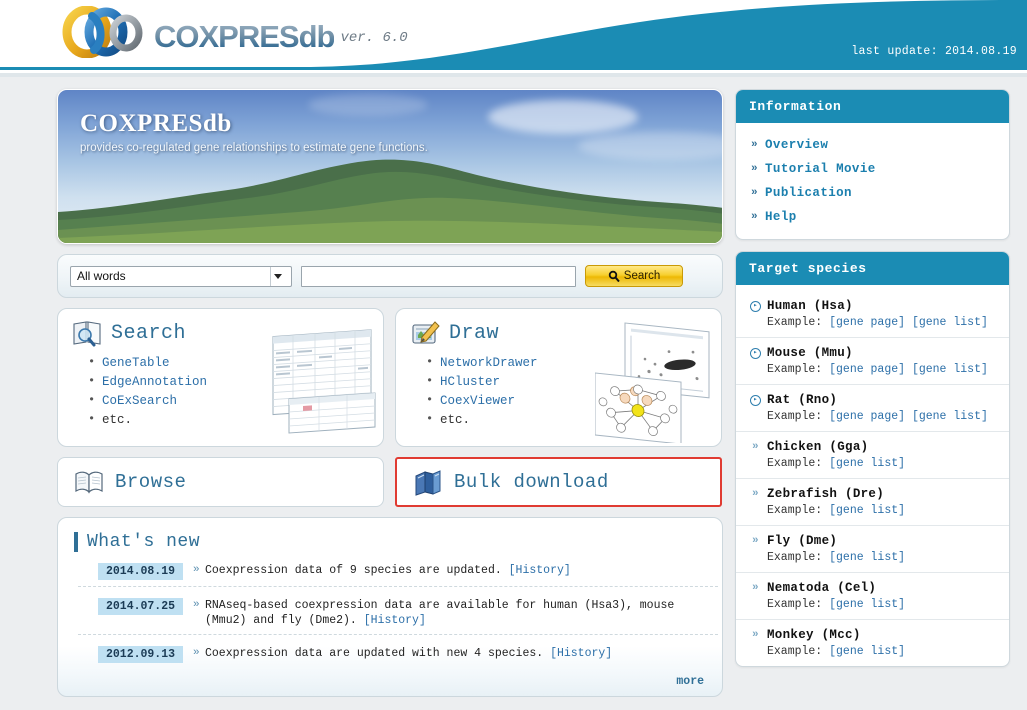  I want to click on network-graph-thumbnail, so click(652, 382).